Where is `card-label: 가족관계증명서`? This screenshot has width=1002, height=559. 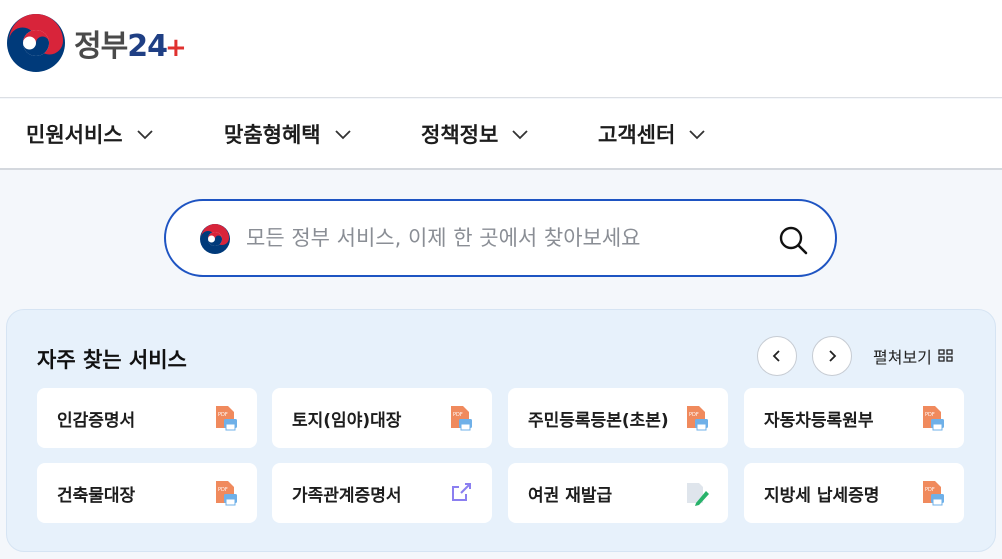
card-label: 가족관계증명서 is located at coordinates (347, 495).